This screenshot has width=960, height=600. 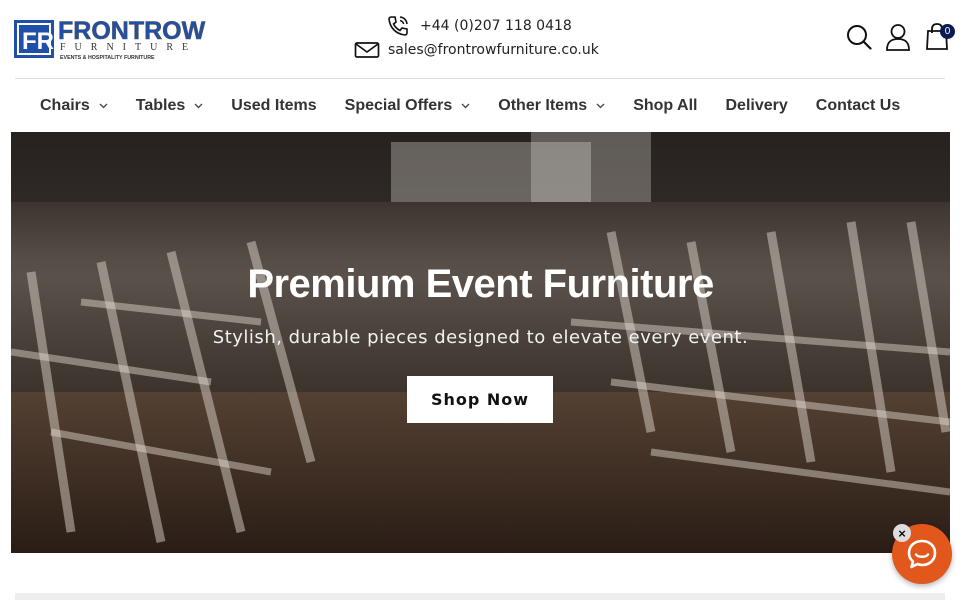 I want to click on header-actions: 0, so click(x=900, y=37).